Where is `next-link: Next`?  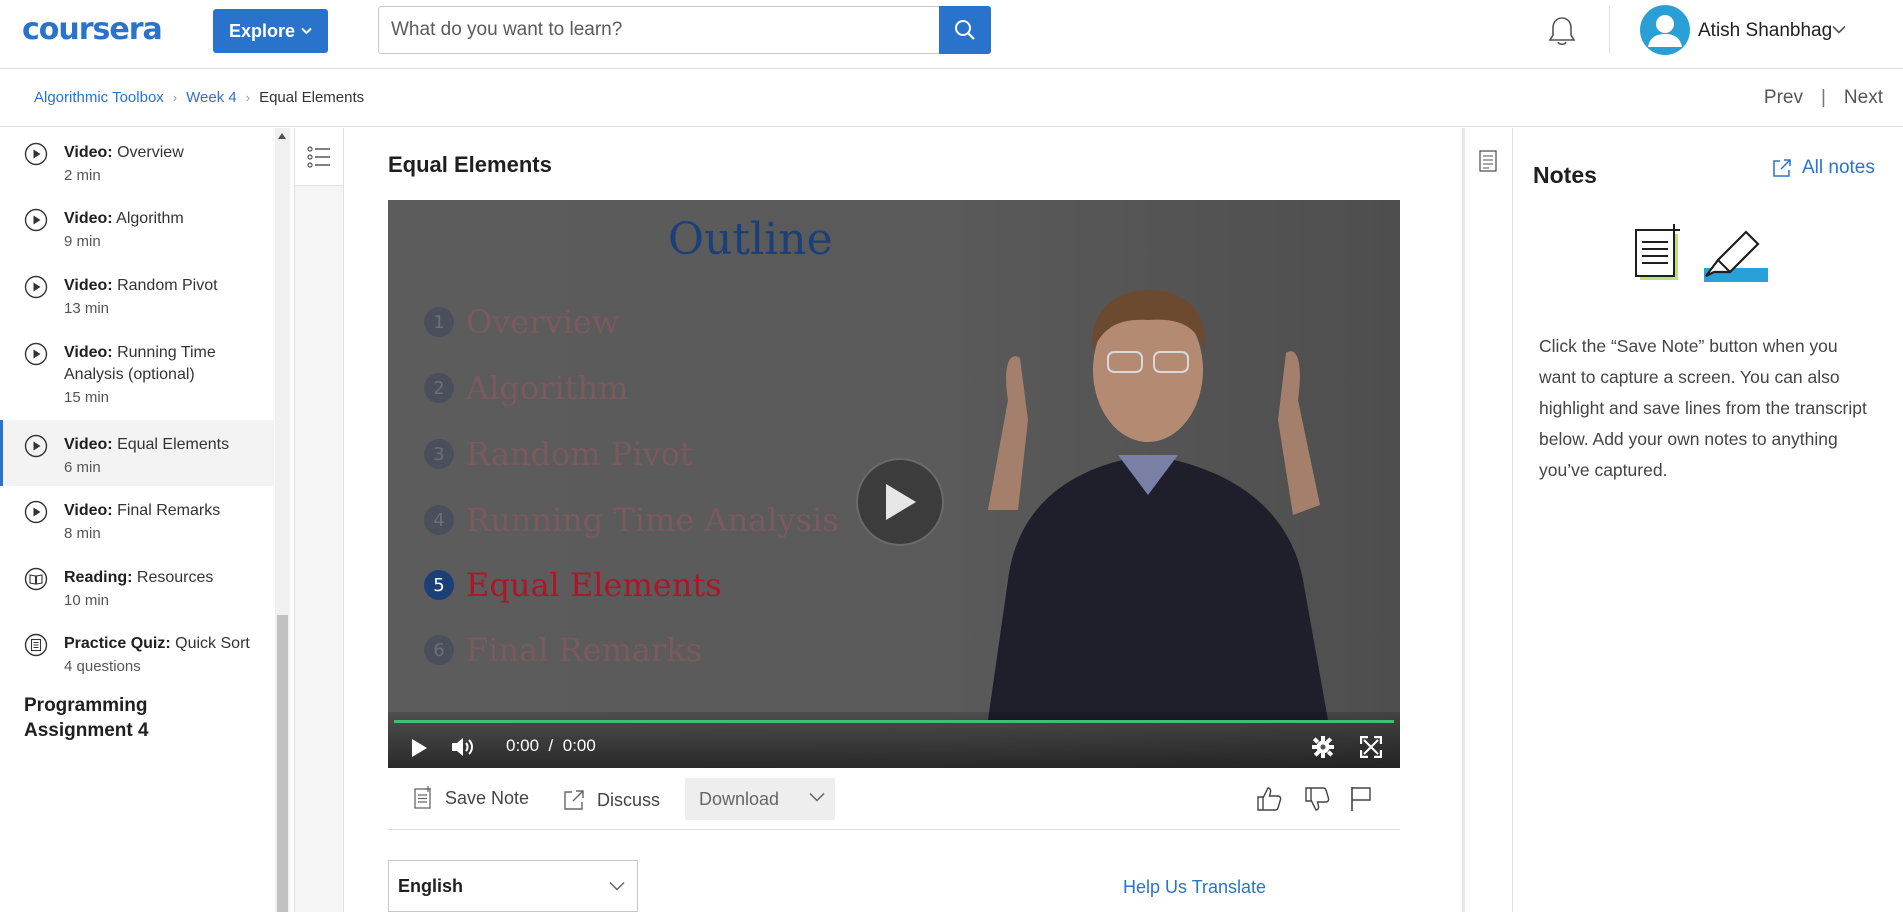
next-link: Next is located at coordinates (1863, 98).